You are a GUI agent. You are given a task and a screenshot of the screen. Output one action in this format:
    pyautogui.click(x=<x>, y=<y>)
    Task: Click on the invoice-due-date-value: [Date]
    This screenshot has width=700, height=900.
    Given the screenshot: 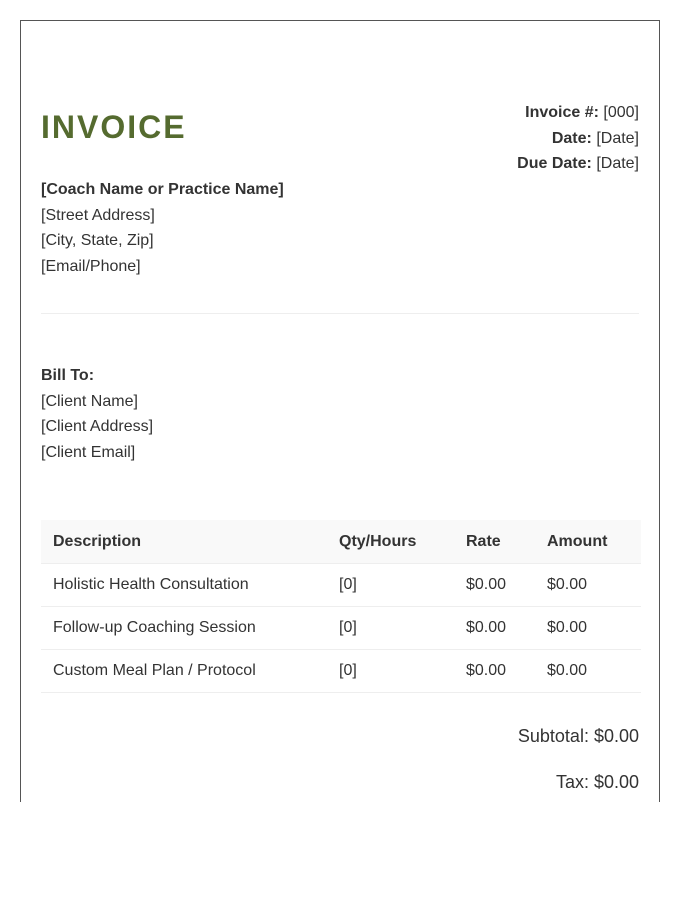 What is the action you would take?
    pyautogui.click(x=617, y=163)
    